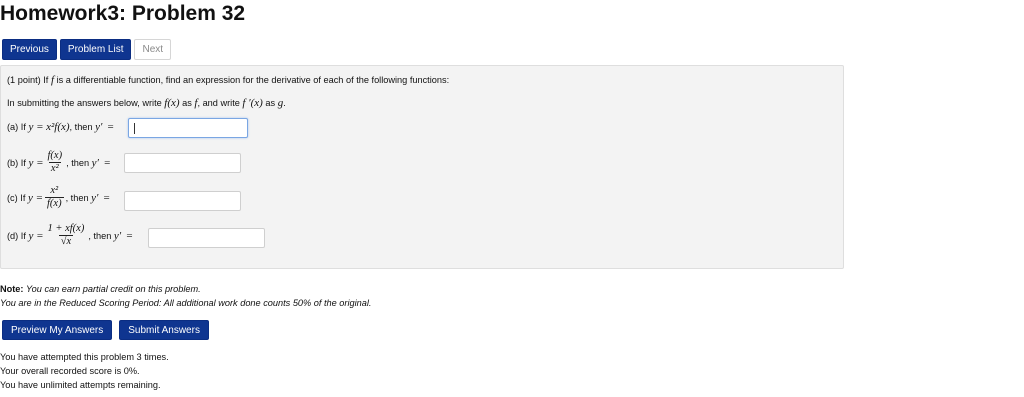  What do you see at coordinates (172, 103) in the screenshot?
I see `instr-fx: f(x)` at bounding box center [172, 103].